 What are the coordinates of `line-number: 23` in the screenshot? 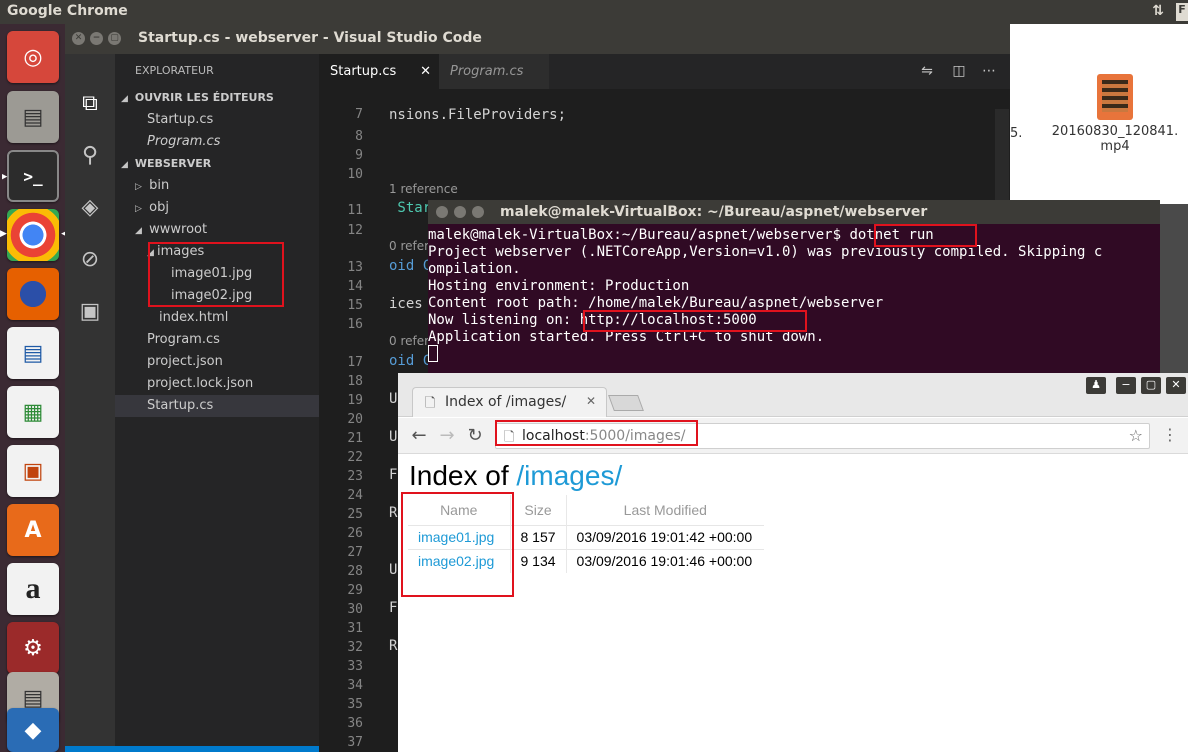 It's located at (355, 476).